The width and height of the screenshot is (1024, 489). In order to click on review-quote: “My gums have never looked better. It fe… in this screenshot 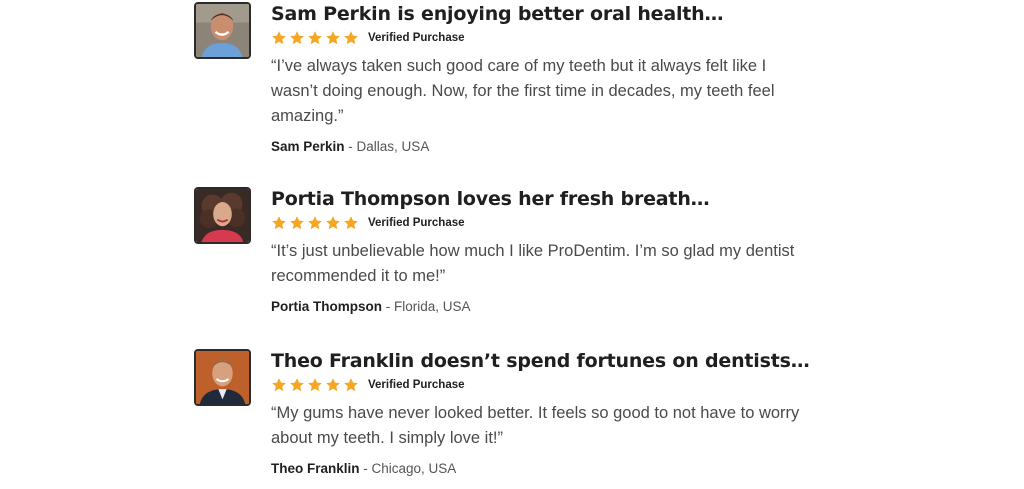, I will do `click(535, 425)`.